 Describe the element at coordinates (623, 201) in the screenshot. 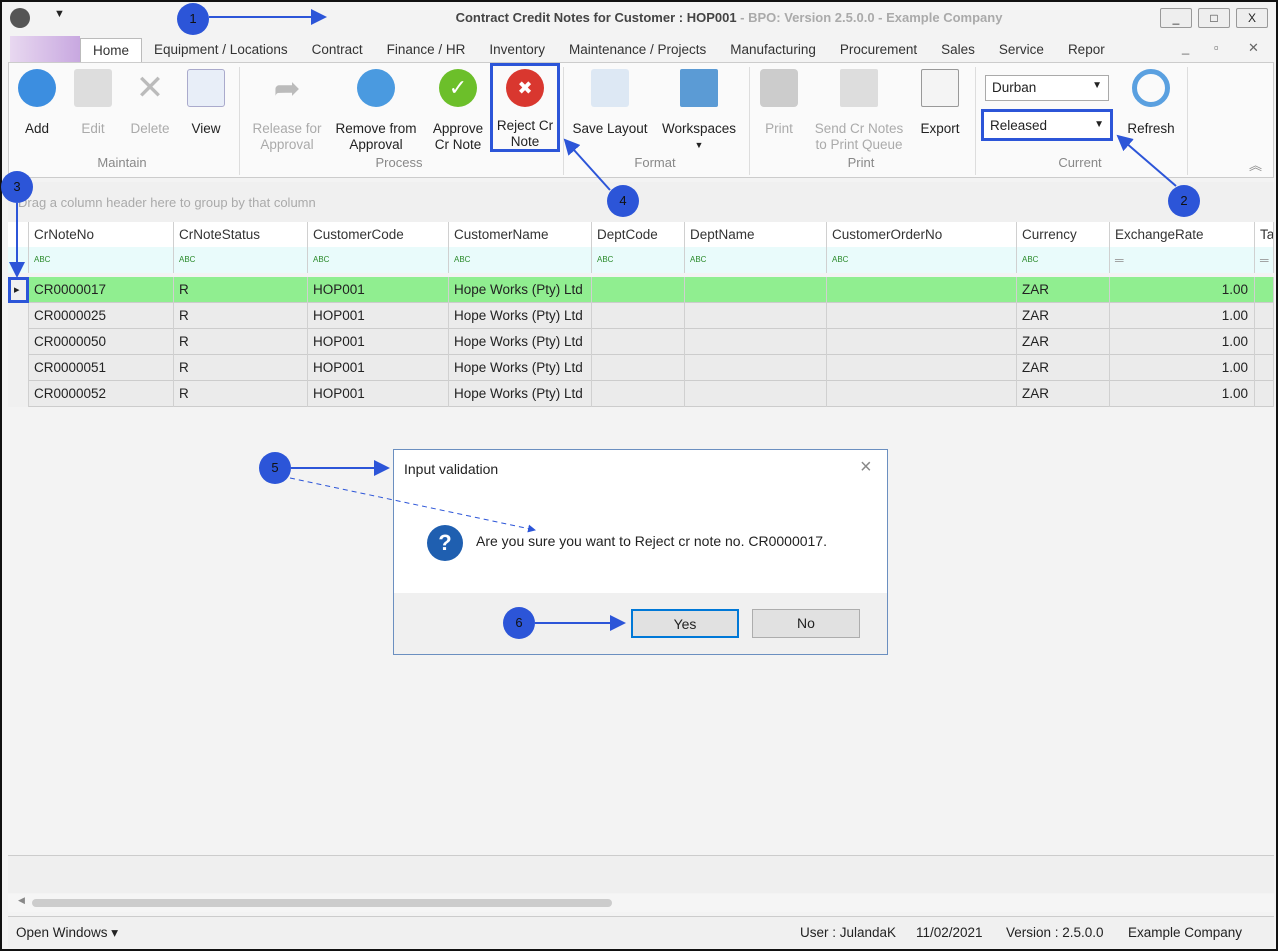

I see `annotation-badge-4: 4` at that location.